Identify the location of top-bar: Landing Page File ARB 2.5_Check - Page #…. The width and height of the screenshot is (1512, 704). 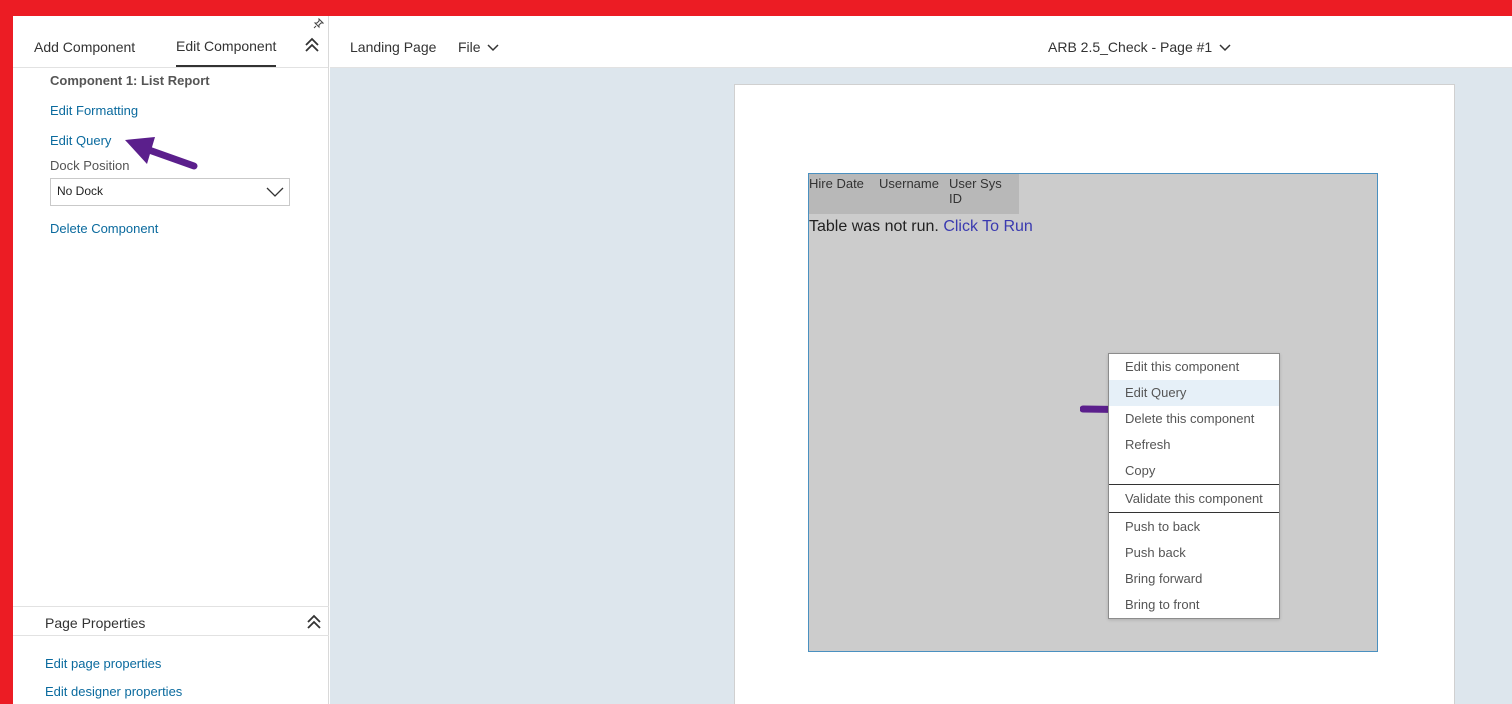
(921, 42).